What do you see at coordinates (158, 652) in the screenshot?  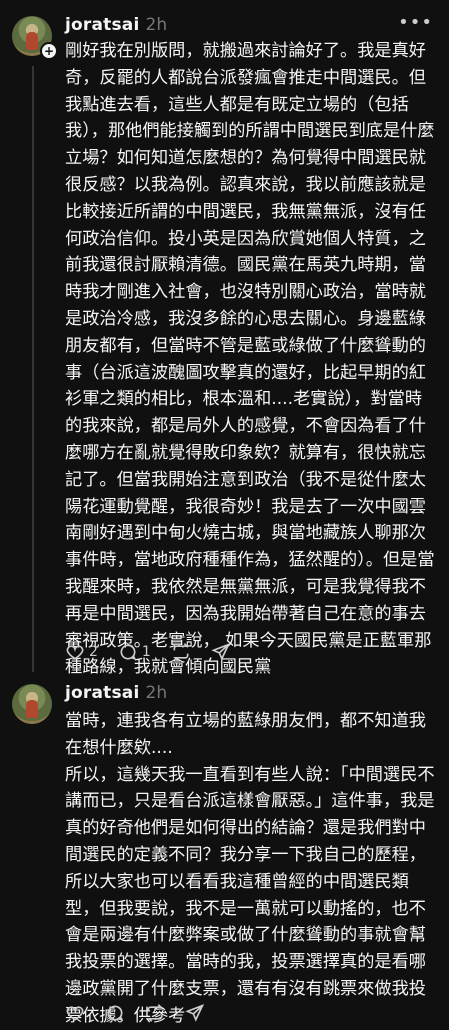 I see `post-actions: 2 1` at bounding box center [158, 652].